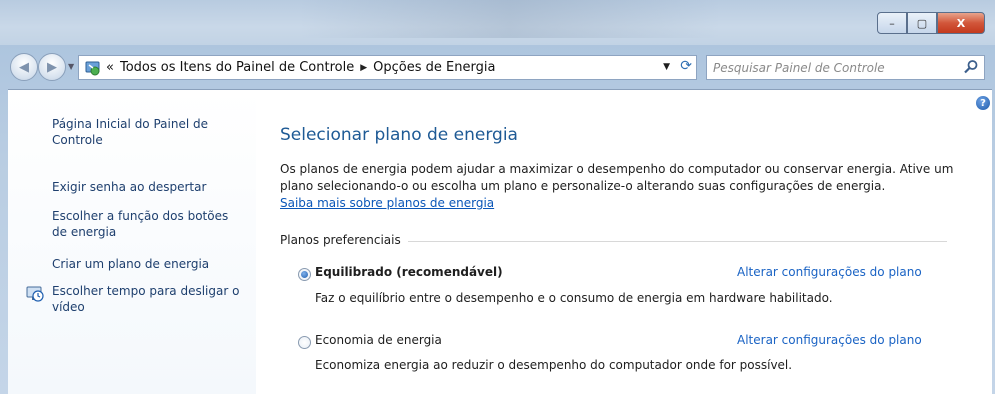 Image resolution: width=995 pixels, height=394 pixels. Describe the element at coordinates (304, 342) in the screenshot. I see `plan-radio-power-saver` at that location.